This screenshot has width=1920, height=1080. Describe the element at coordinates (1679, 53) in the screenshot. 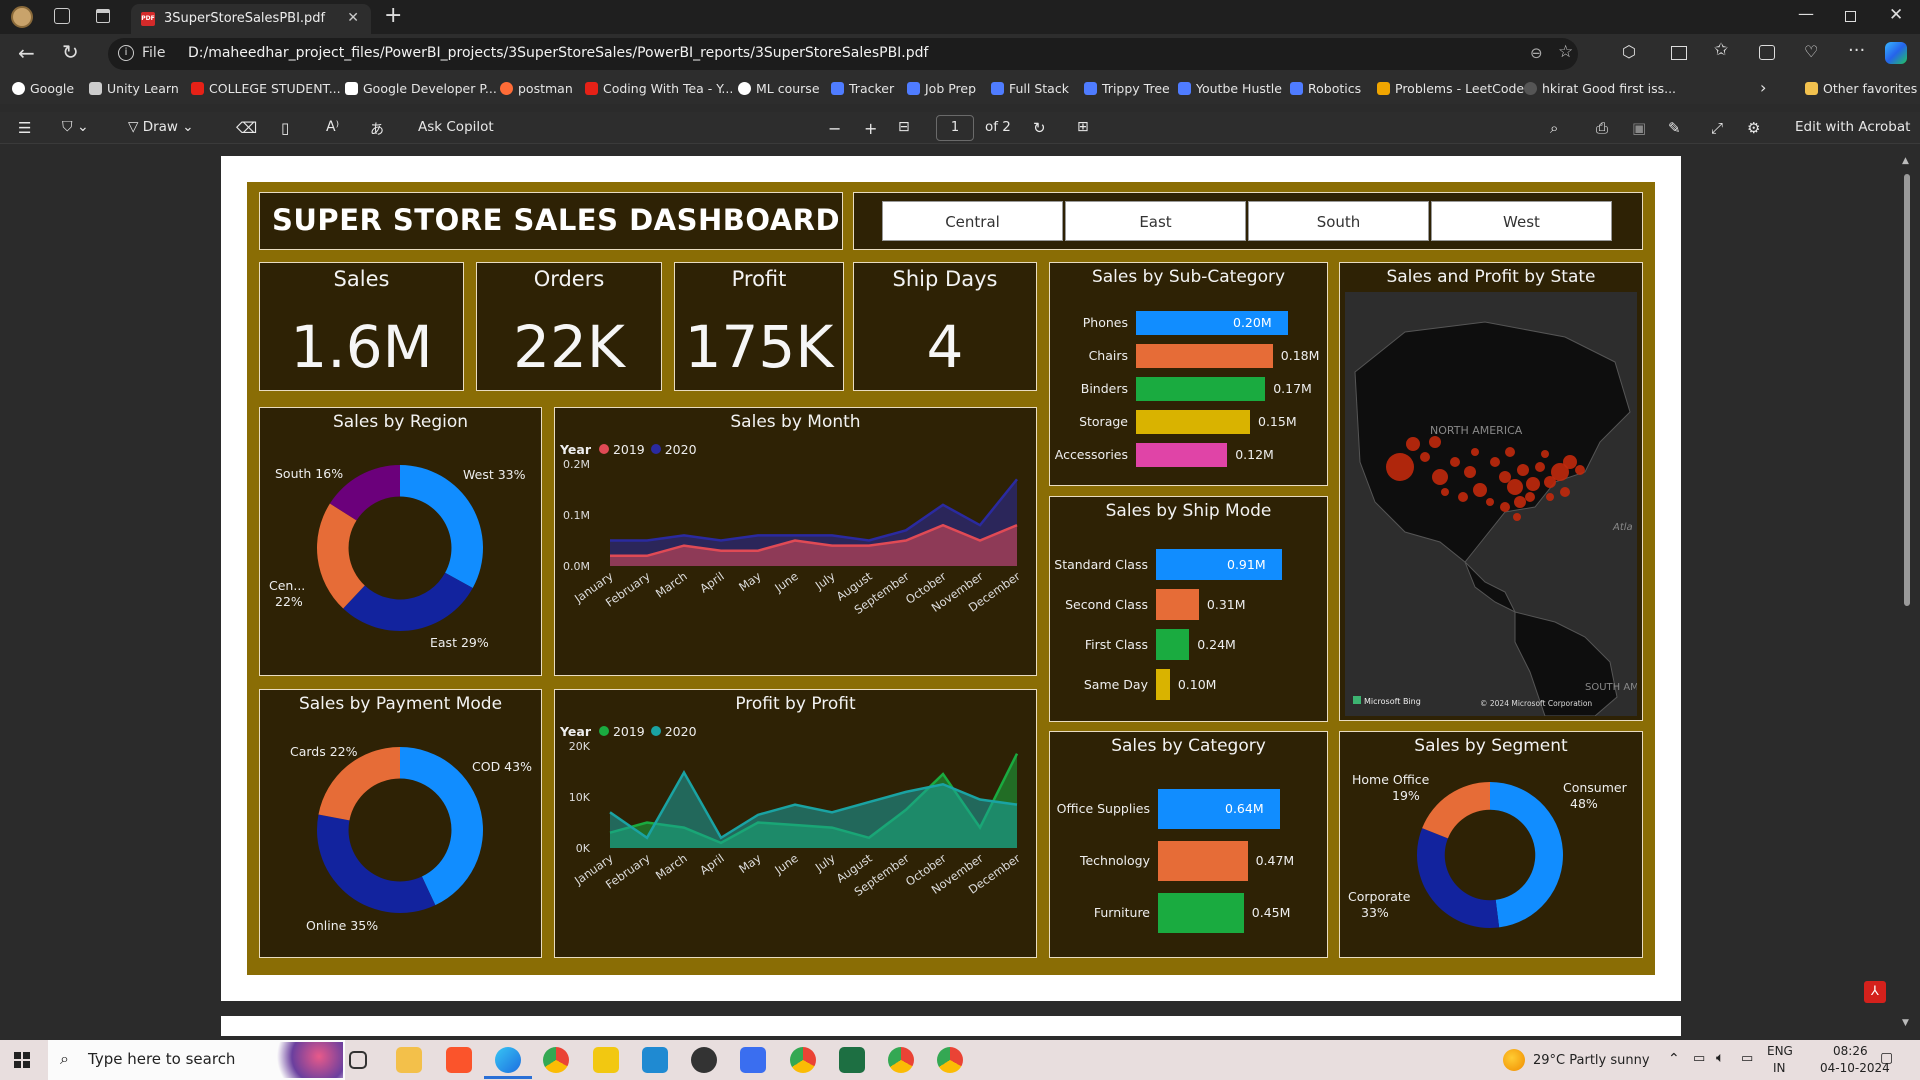

I see `split-screen-icon` at that location.